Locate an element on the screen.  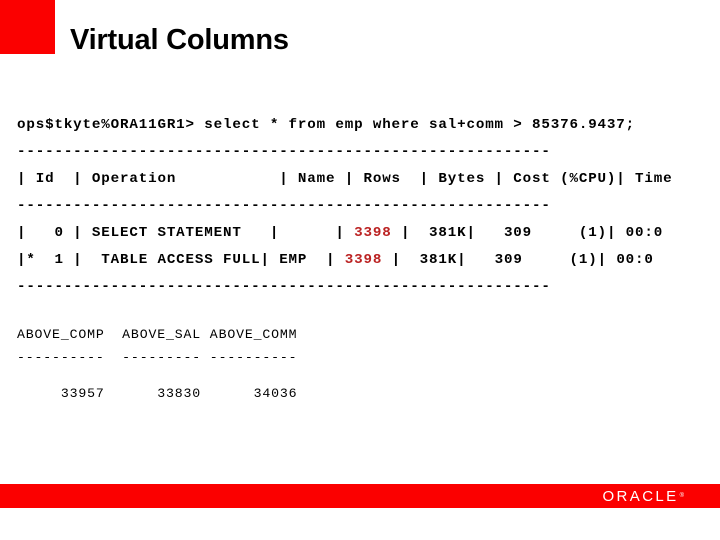
oracle-wordmark: ORACLE is located at coordinates (640, 496).